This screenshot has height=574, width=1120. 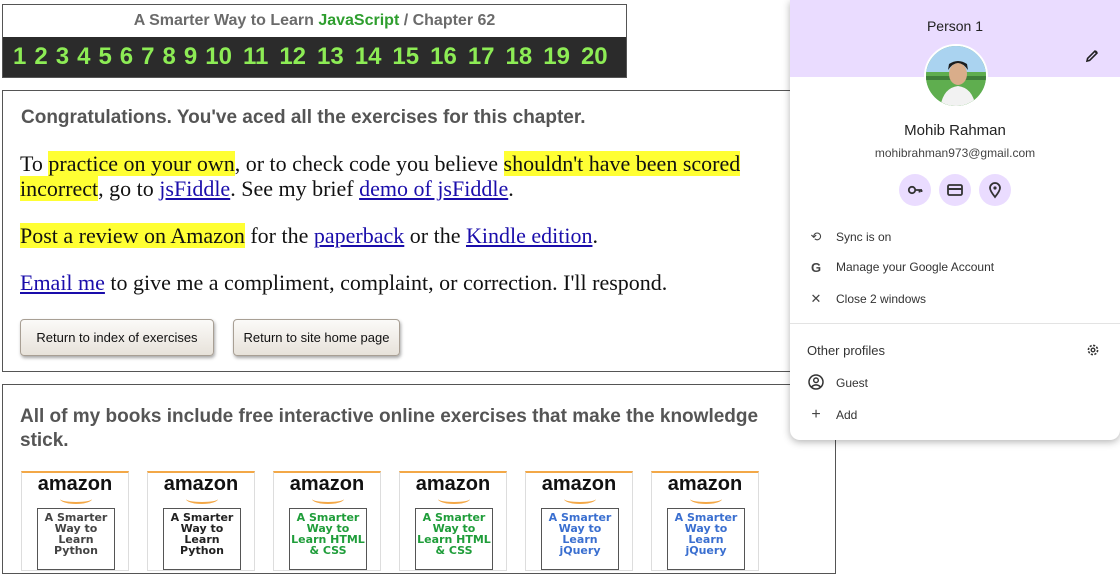 What do you see at coordinates (405, 57) in the screenshot?
I see `exercise-link-15: 15` at bounding box center [405, 57].